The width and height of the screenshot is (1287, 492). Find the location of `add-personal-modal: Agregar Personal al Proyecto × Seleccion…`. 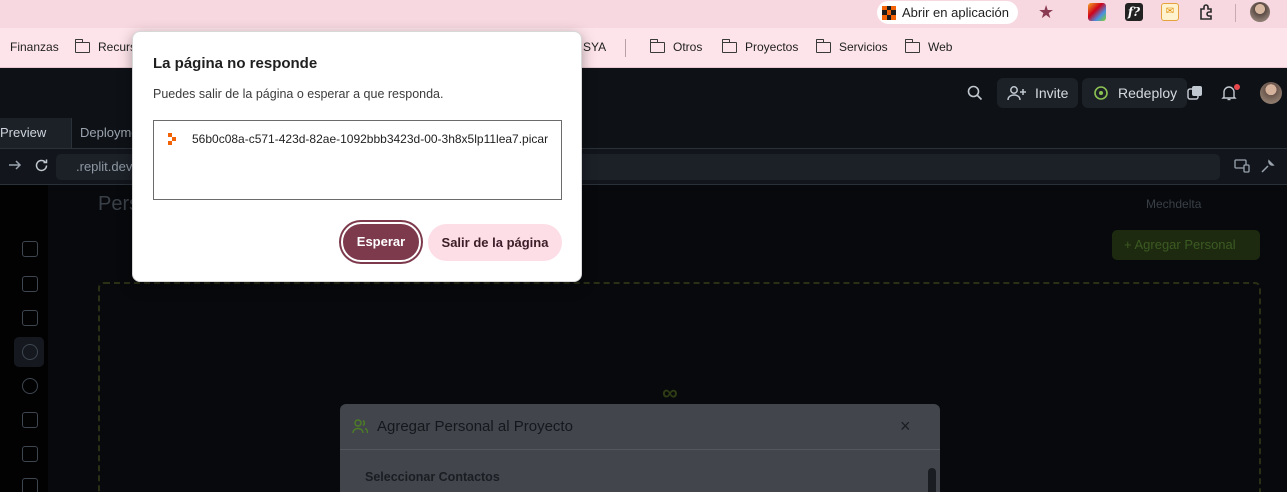

add-personal-modal: Agregar Personal al Proyecto × Seleccion… is located at coordinates (640, 448).